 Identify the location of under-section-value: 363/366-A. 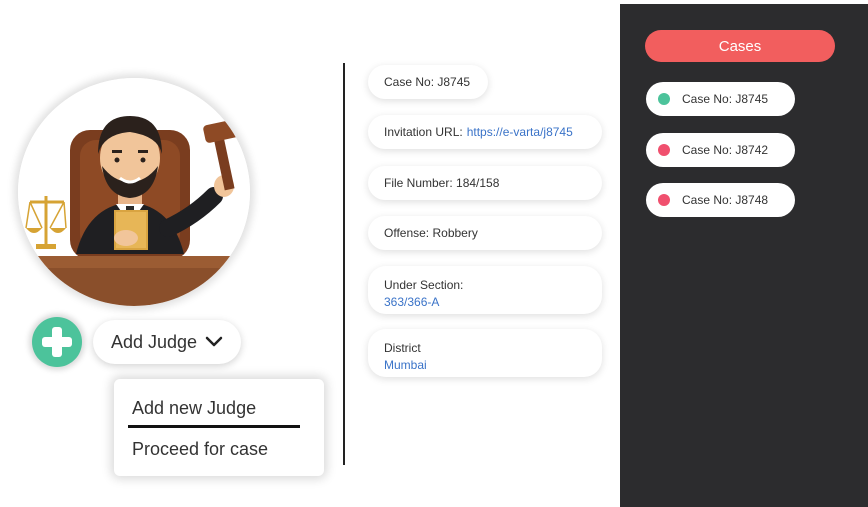
(412, 302).